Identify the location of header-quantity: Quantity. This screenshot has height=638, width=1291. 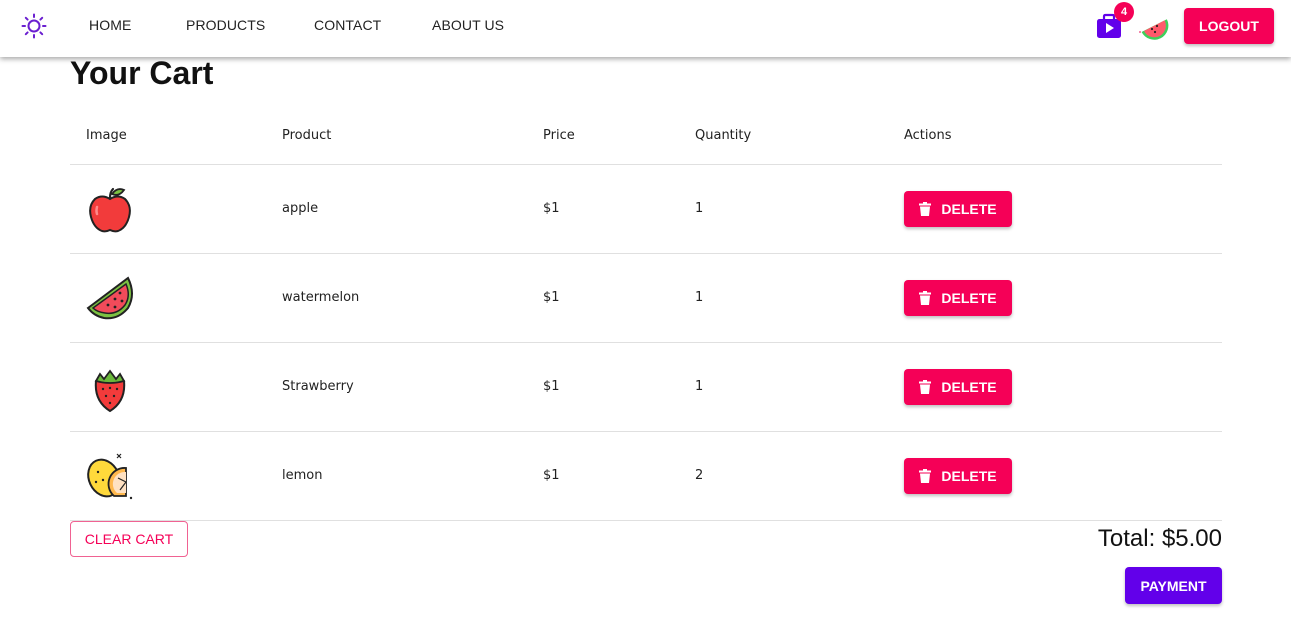
(723, 135).